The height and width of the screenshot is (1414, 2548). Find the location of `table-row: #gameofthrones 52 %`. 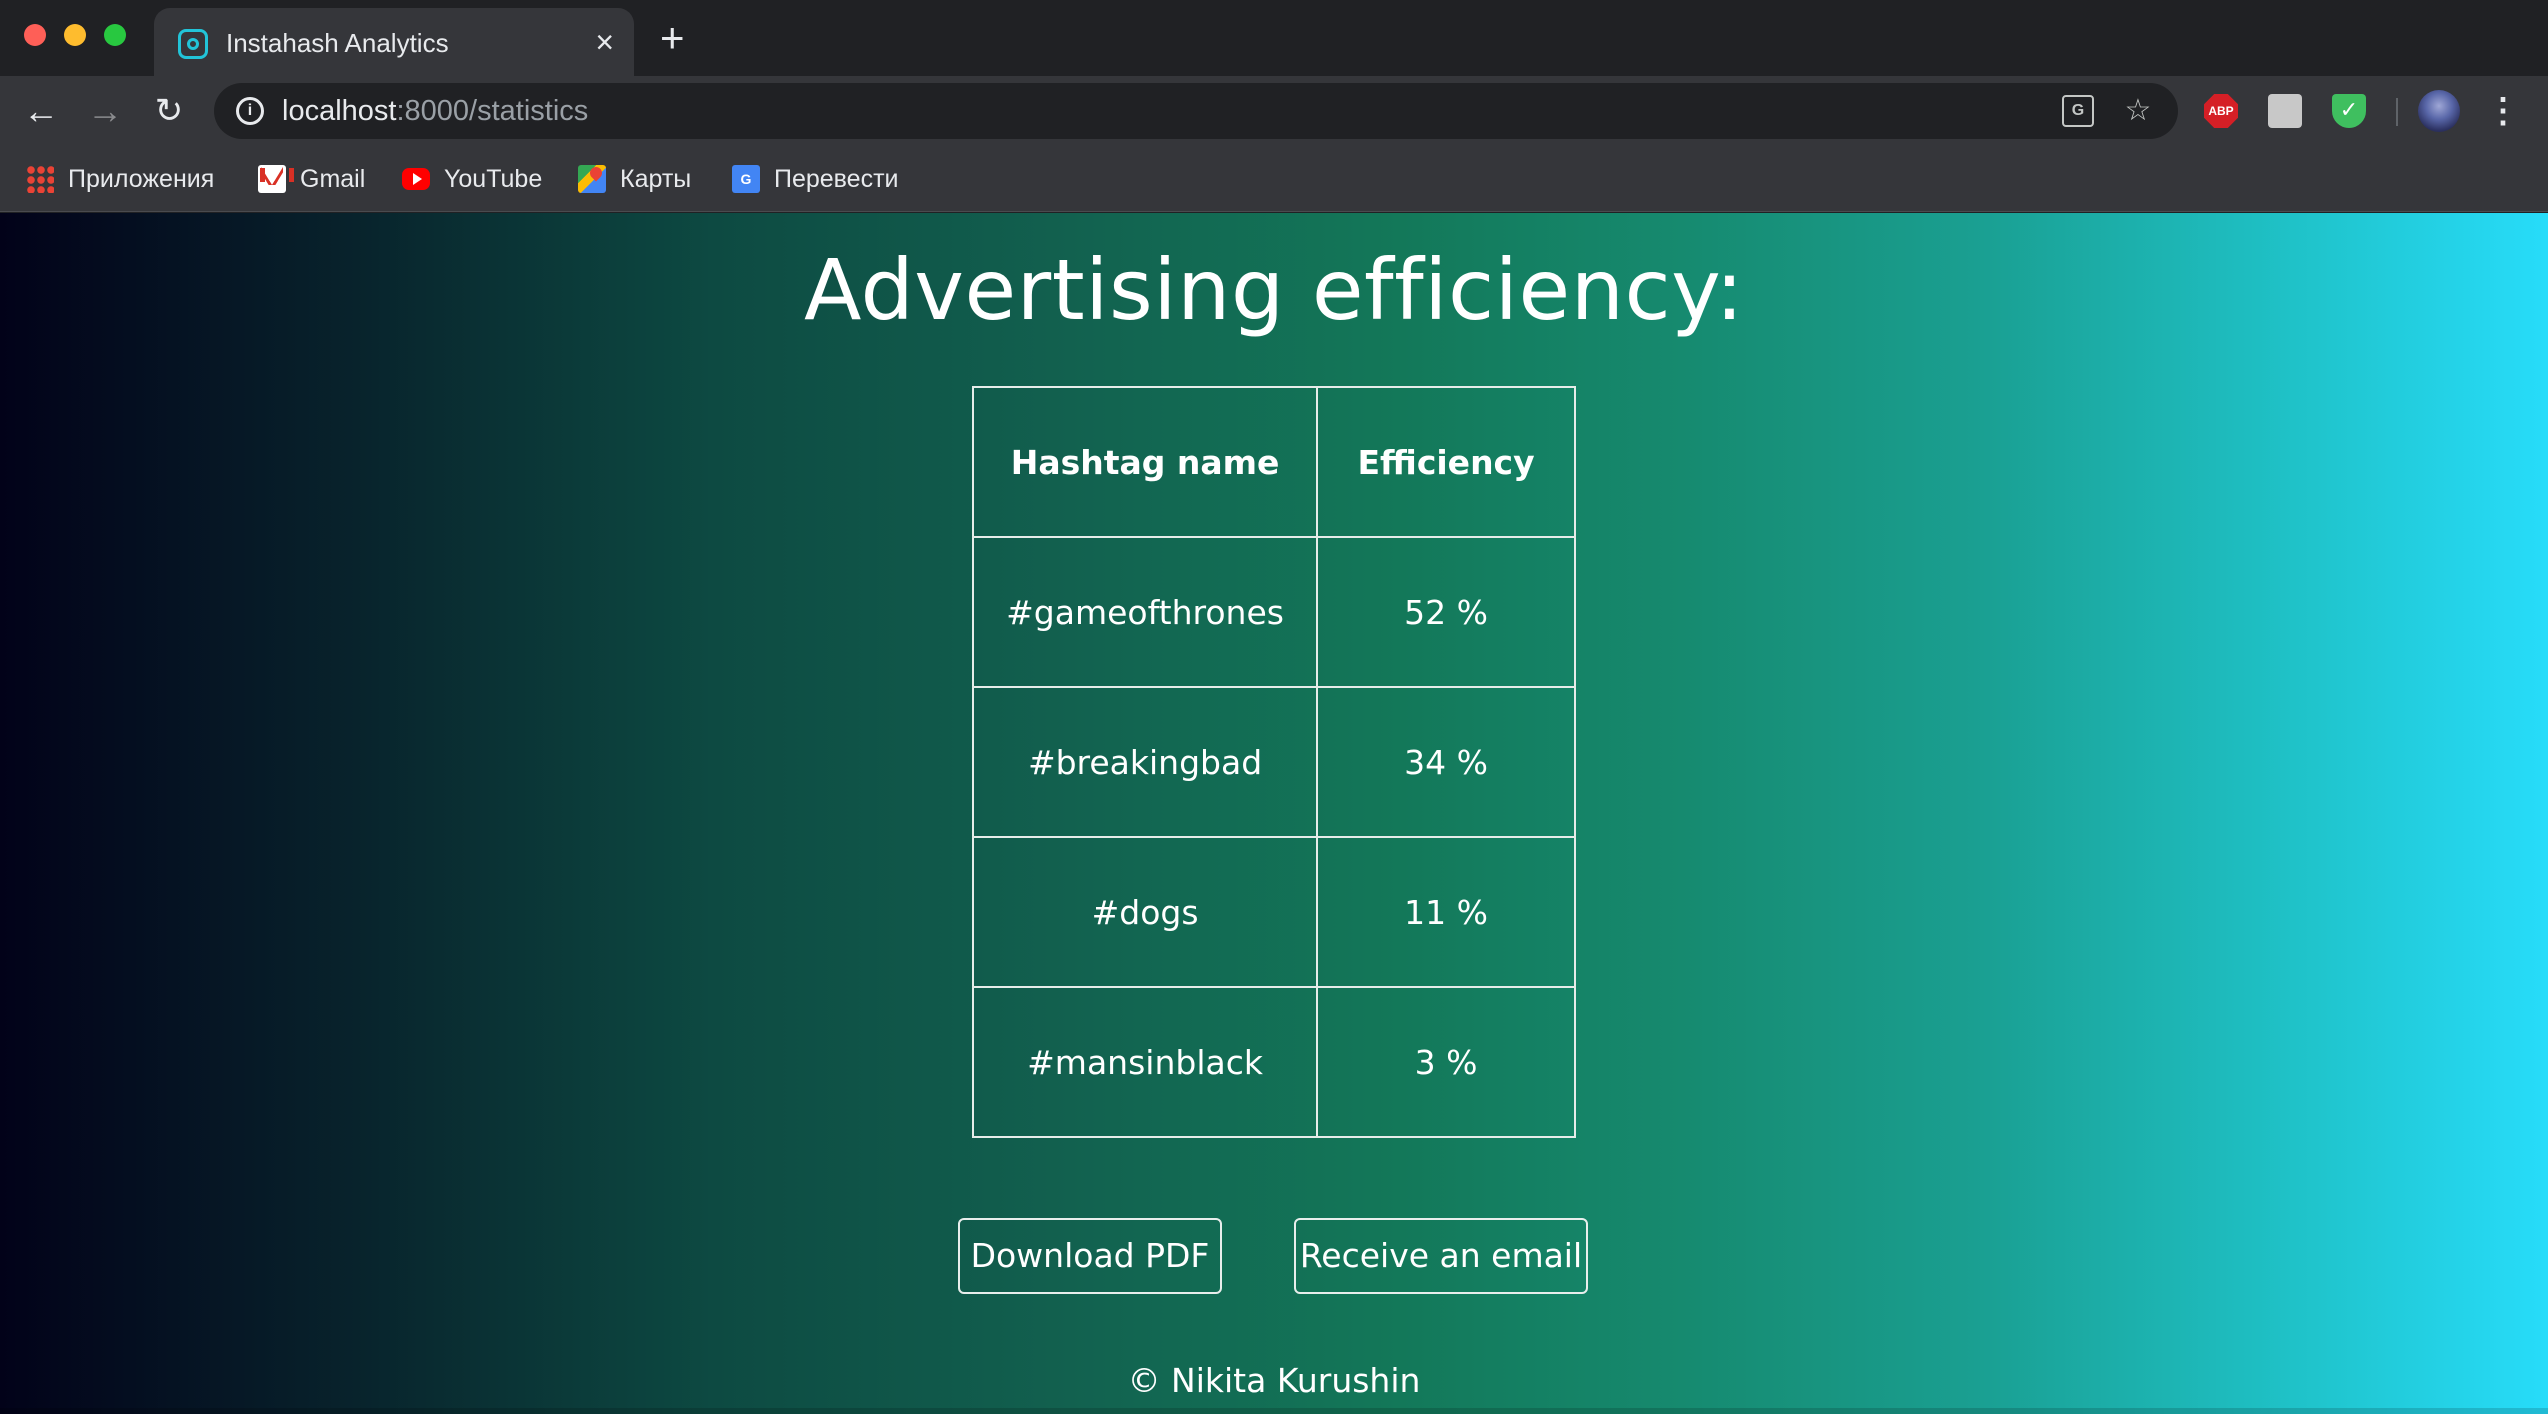

table-row: #gameofthrones 52 % is located at coordinates (1273, 612).